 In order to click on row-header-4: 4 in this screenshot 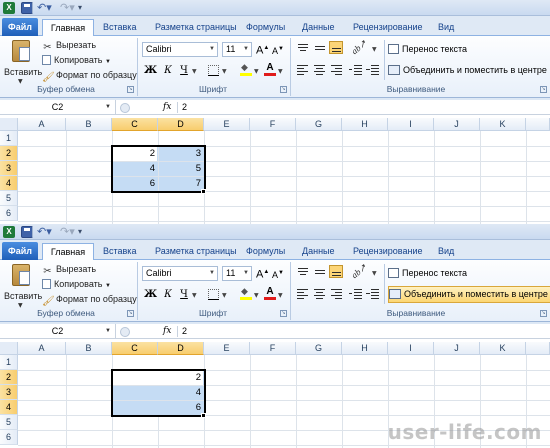, I will do `click(9, 183)`.